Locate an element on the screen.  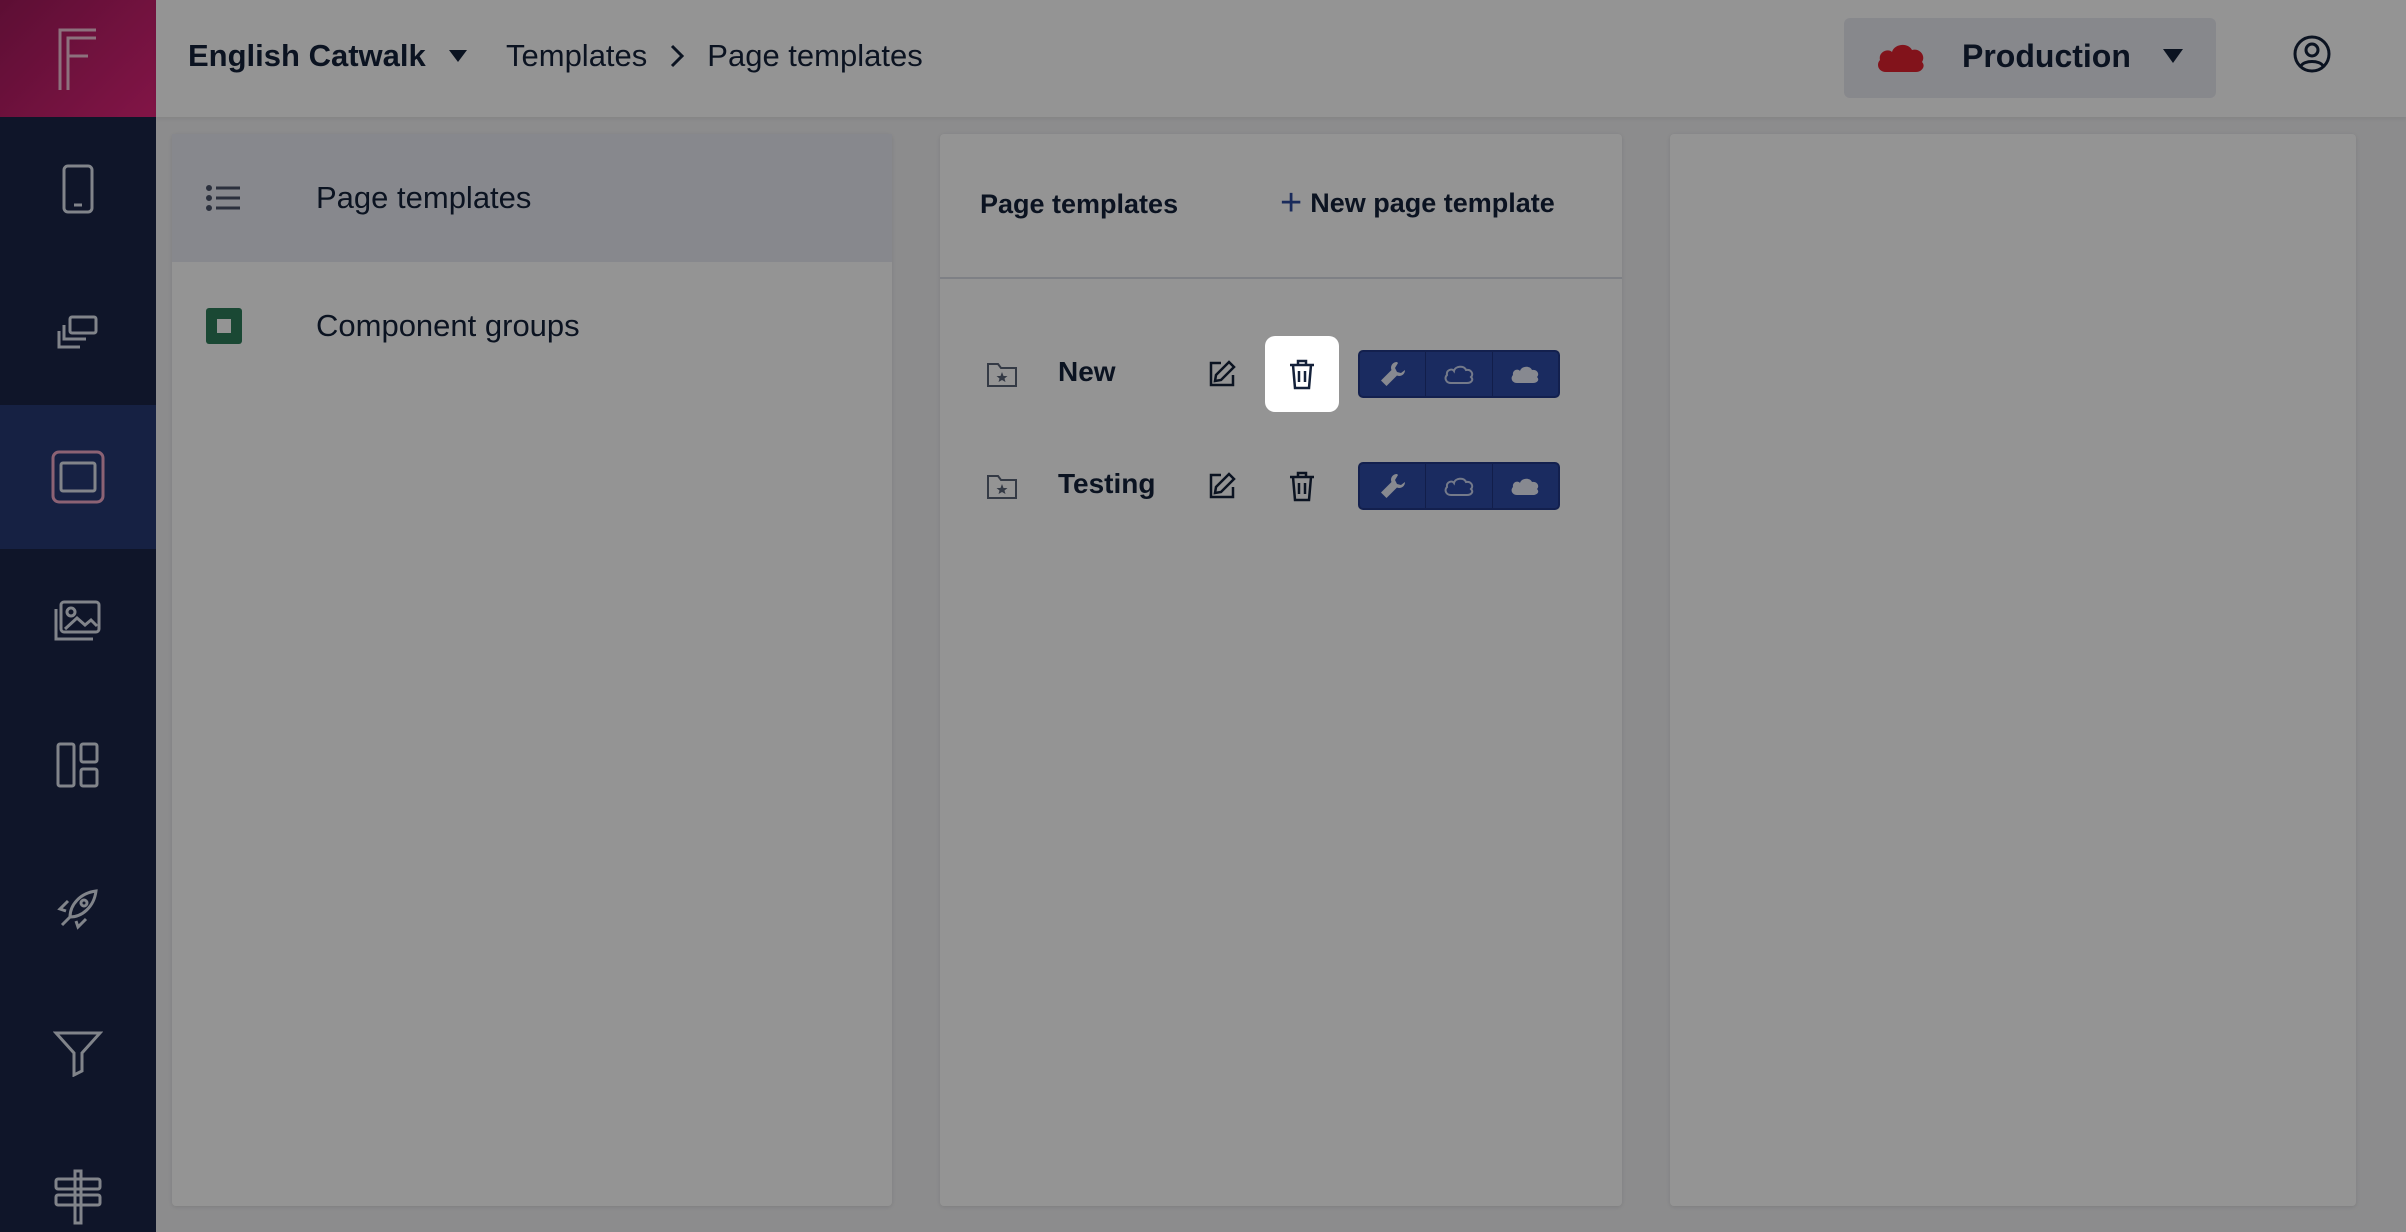
delete-button is located at coordinates (1302, 486).